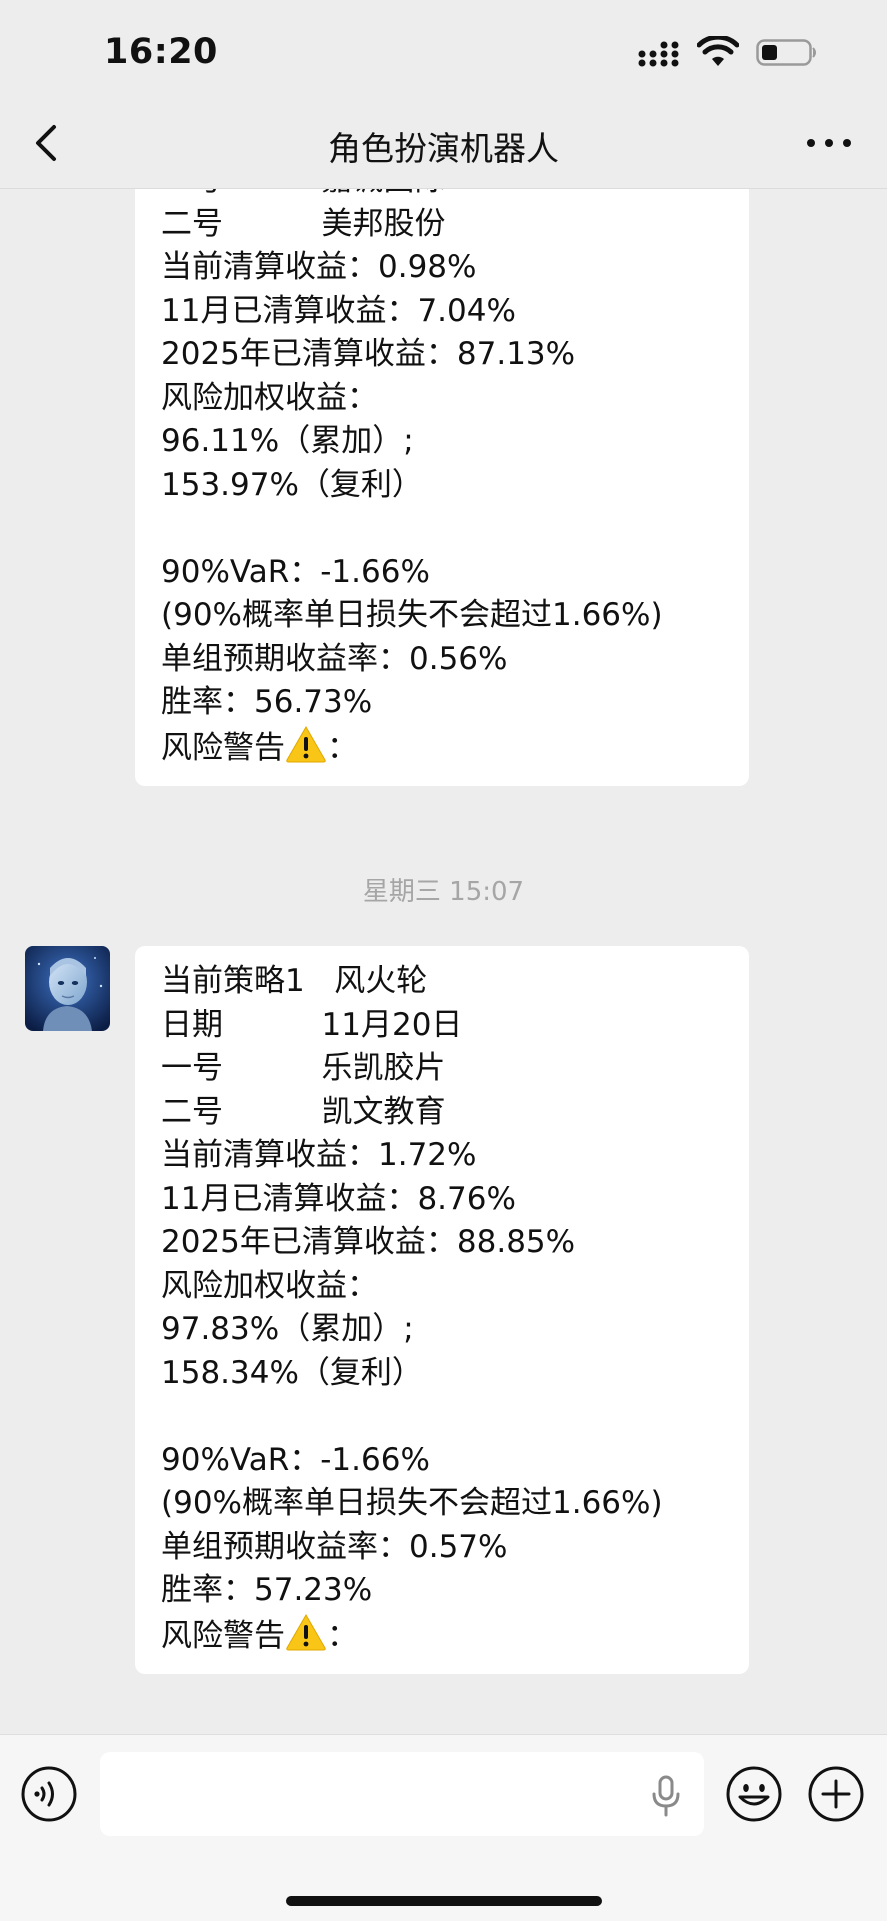  Describe the element at coordinates (443, 148) in the screenshot. I see `chat-title: 角色扮演机器人` at that location.